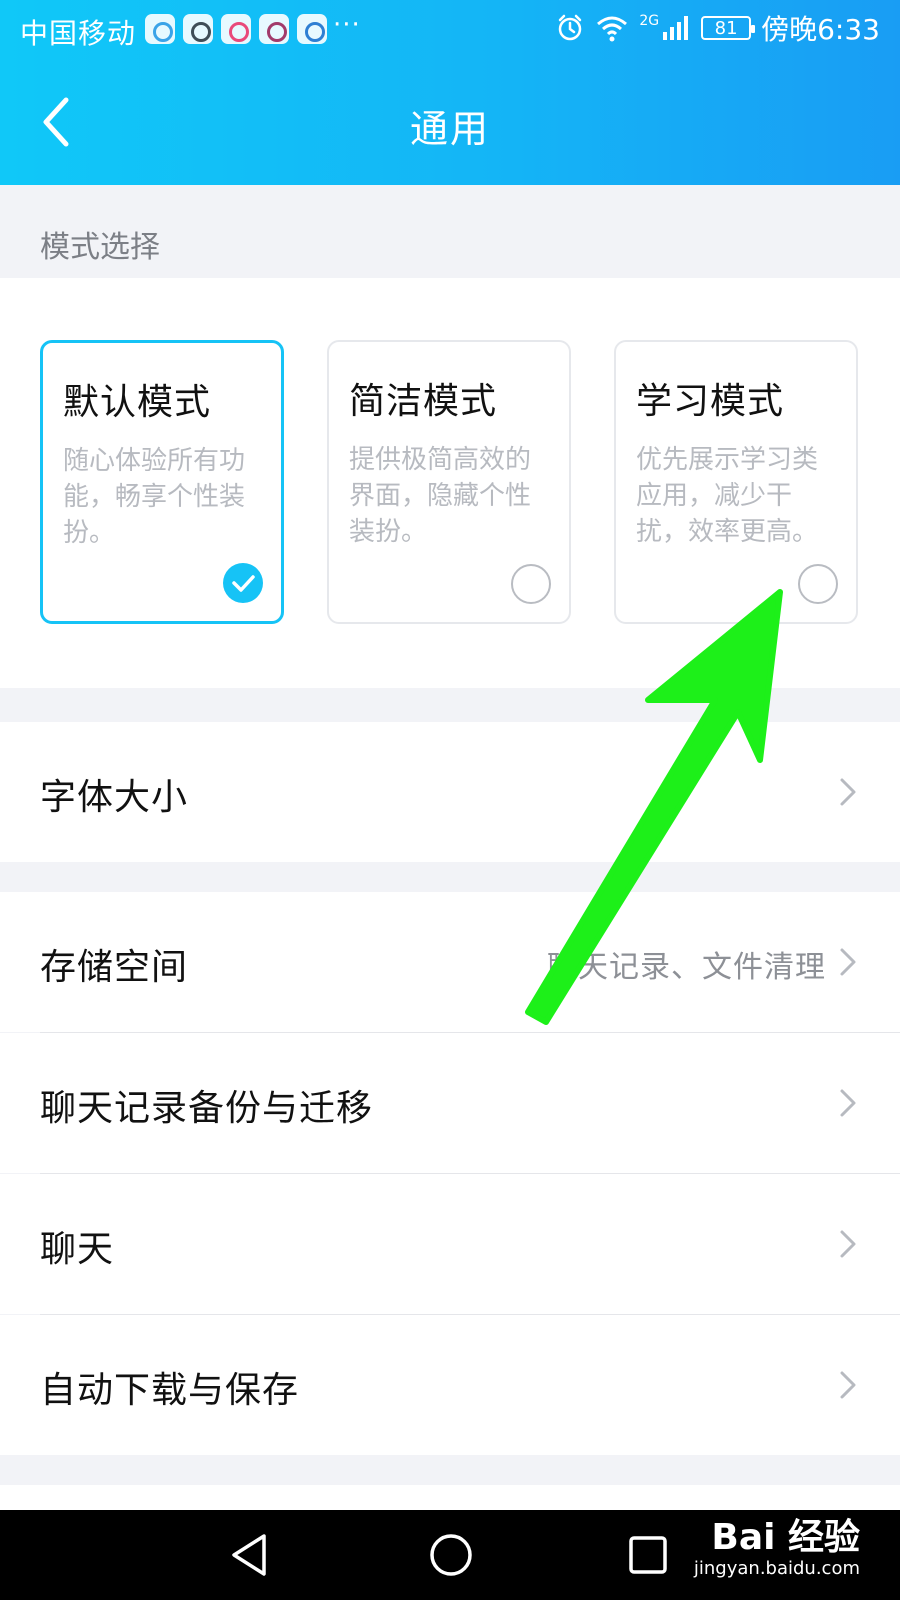 This screenshot has width=900, height=1600. Describe the element at coordinates (450, 792) in the screenshot. I see `settings-row-font-size: 字体大小` at that location.